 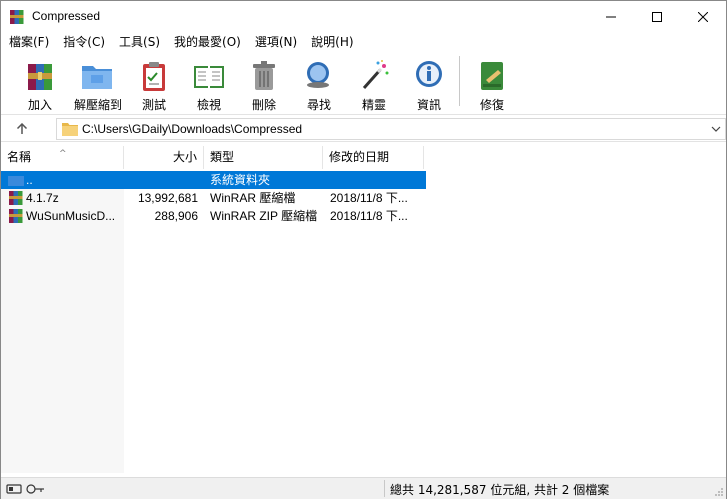 I want to click on list-item-parent: .. 系統資料夾, so click(x=213, y=180).